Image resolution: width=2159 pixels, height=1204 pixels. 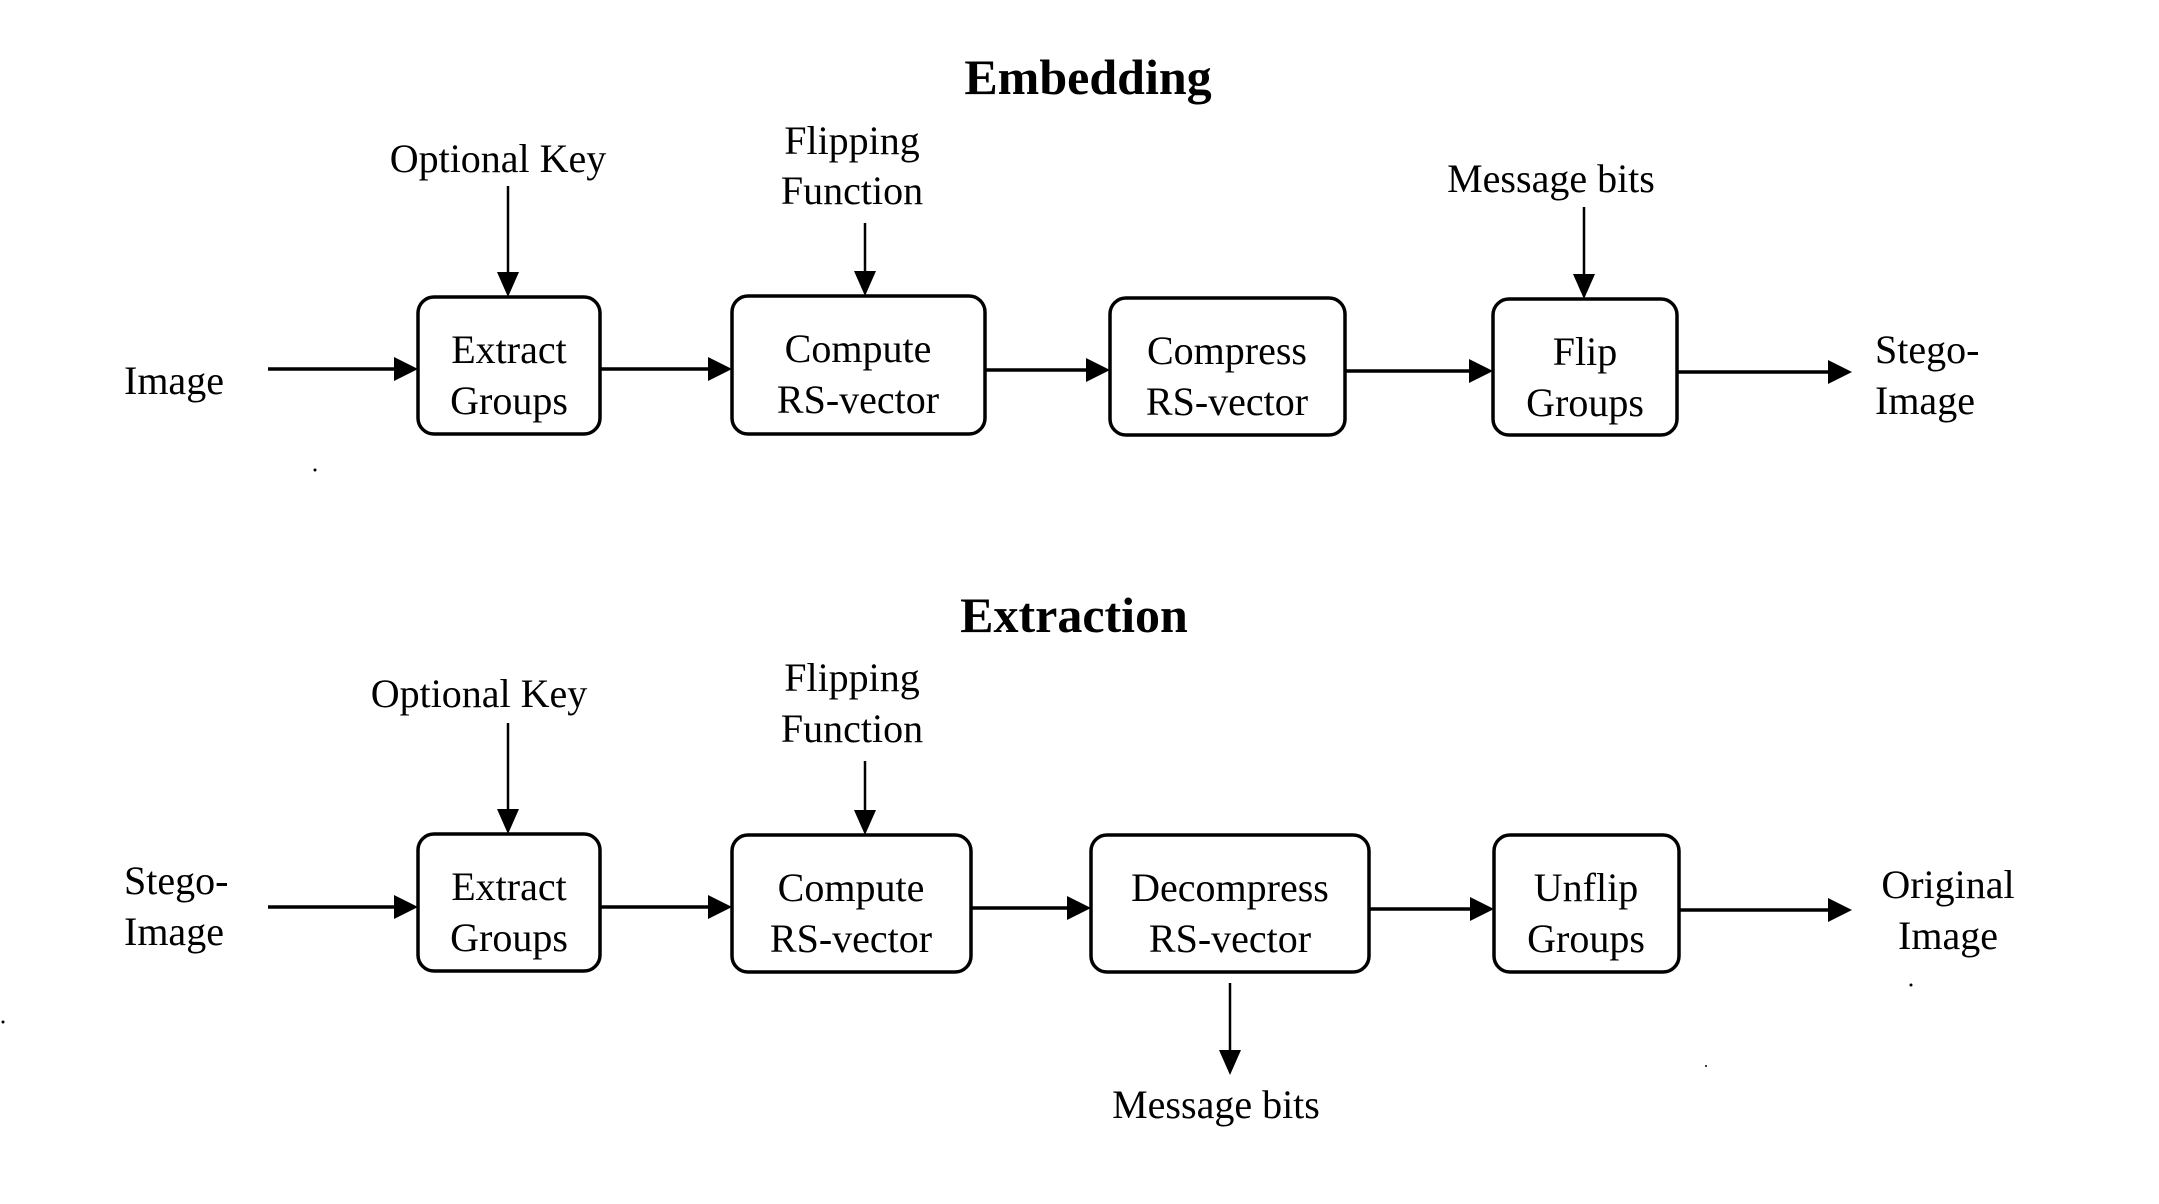 I want to click on extraction-output-label: Image, so click(x=1948, y=935).